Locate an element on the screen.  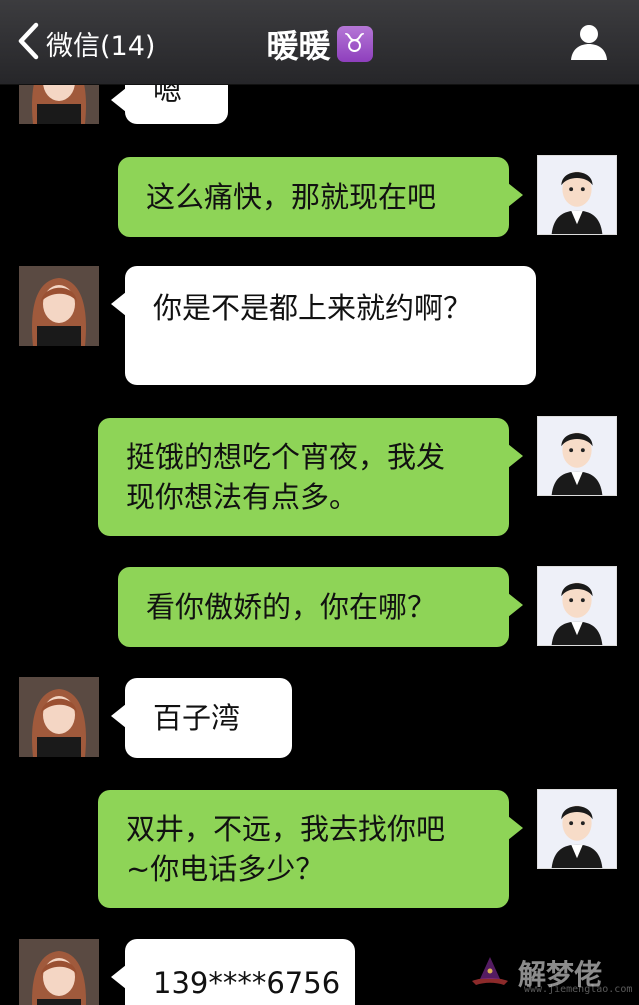
message-text: 你是不是都上来就约啊？ is located at coordinates (313, 308).